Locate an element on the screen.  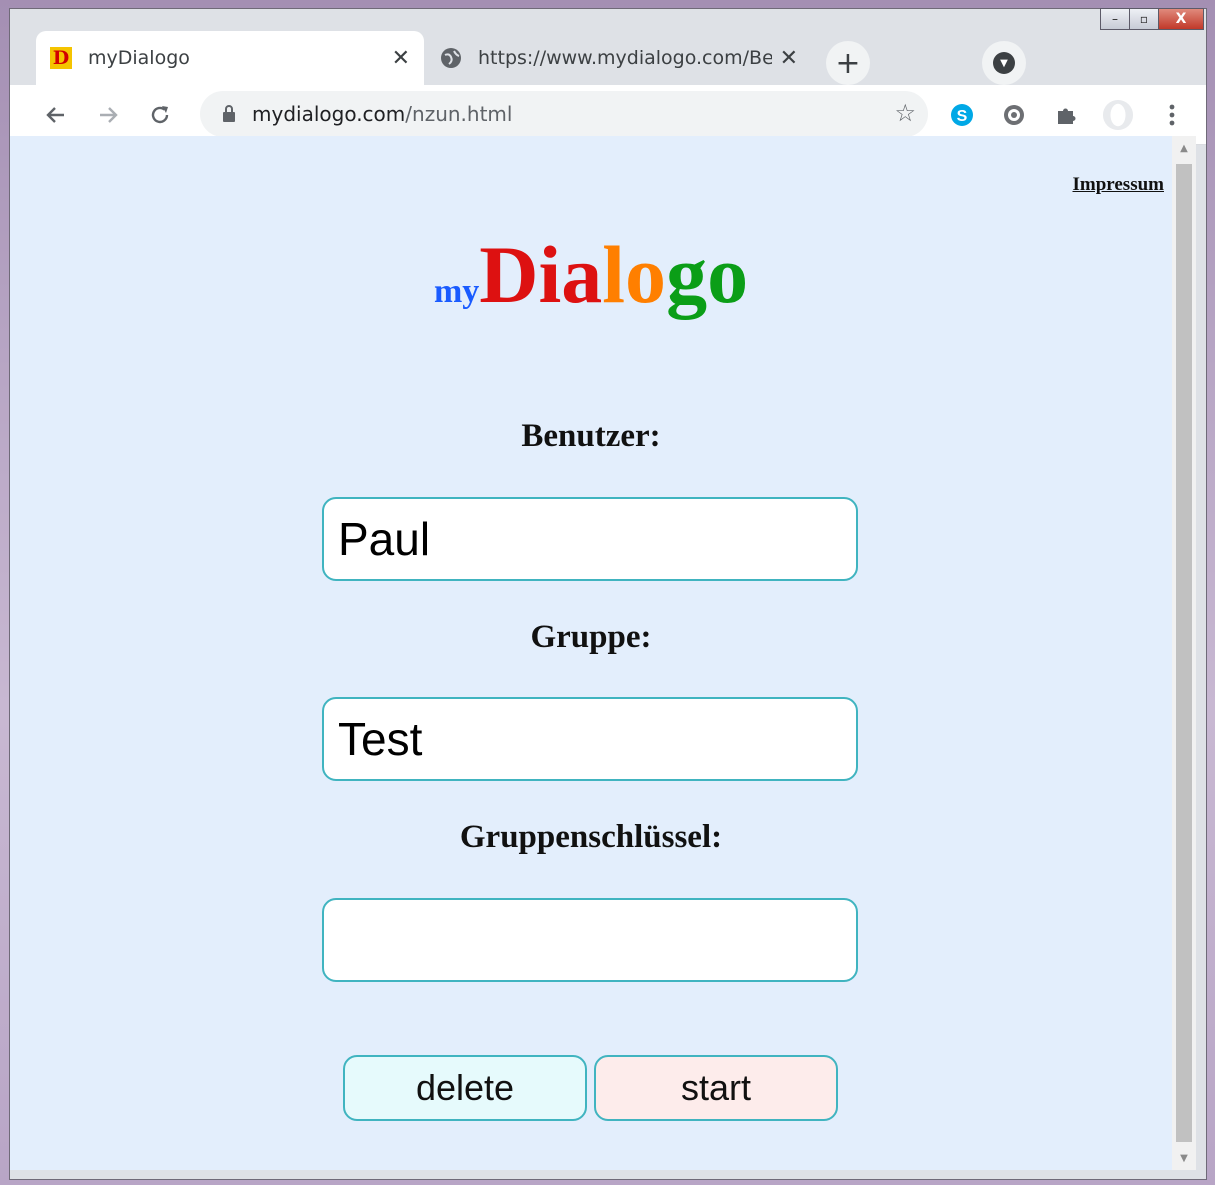
puzzle-icon is located at coordinates (1066, 115).